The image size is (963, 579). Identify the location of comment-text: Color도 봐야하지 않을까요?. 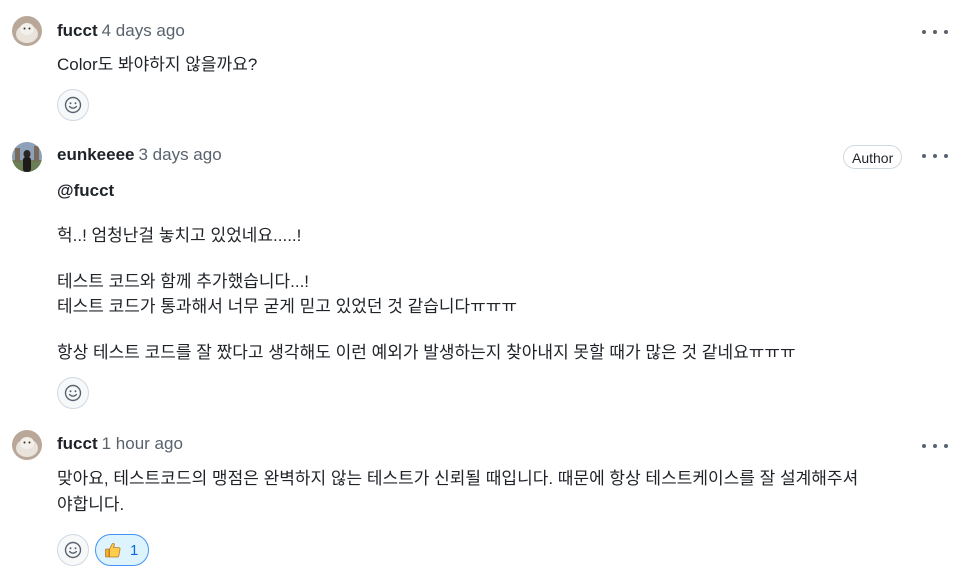
(157, 64).